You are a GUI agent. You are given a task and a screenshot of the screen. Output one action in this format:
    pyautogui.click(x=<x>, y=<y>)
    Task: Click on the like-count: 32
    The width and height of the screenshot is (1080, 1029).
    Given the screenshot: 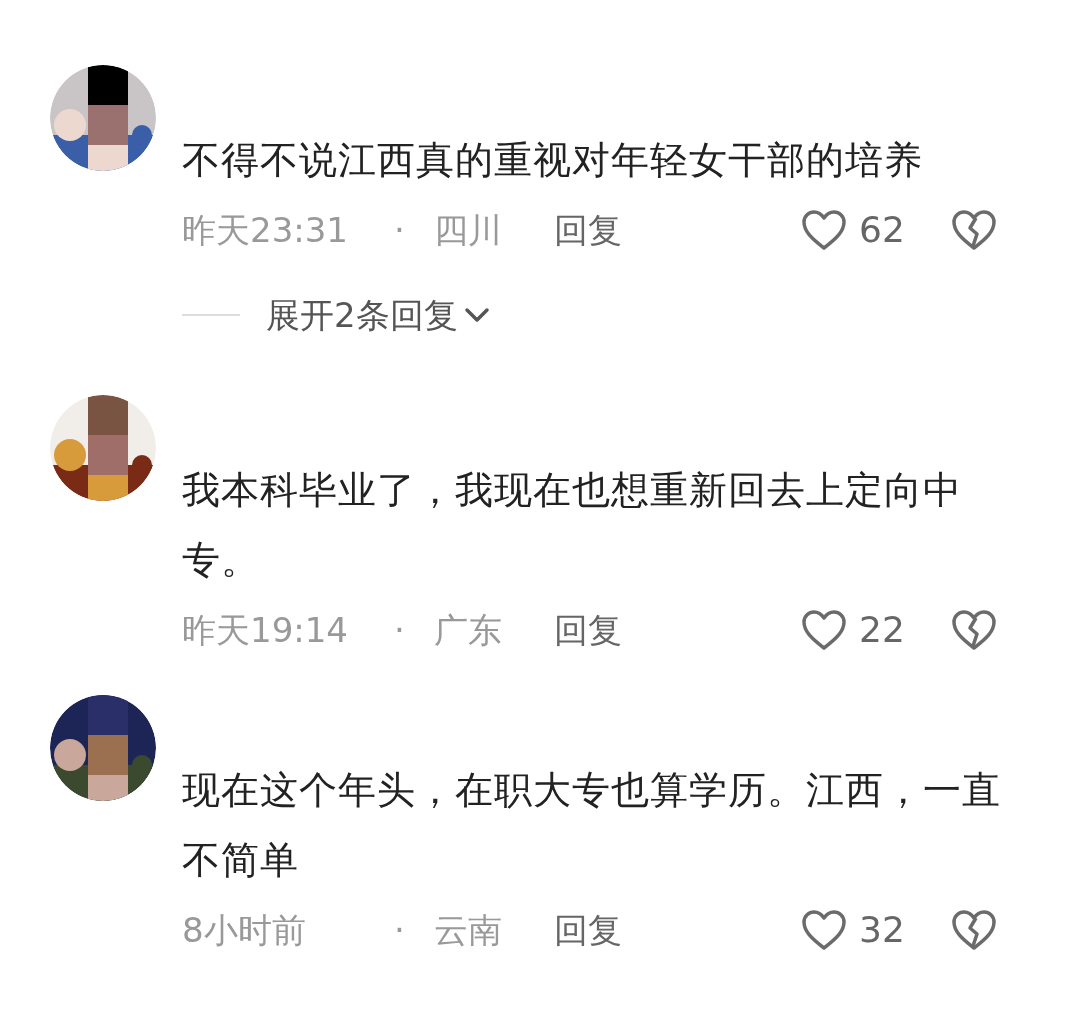 What is the action you would take?
    pyautogui.click(x=882, y=930)
    